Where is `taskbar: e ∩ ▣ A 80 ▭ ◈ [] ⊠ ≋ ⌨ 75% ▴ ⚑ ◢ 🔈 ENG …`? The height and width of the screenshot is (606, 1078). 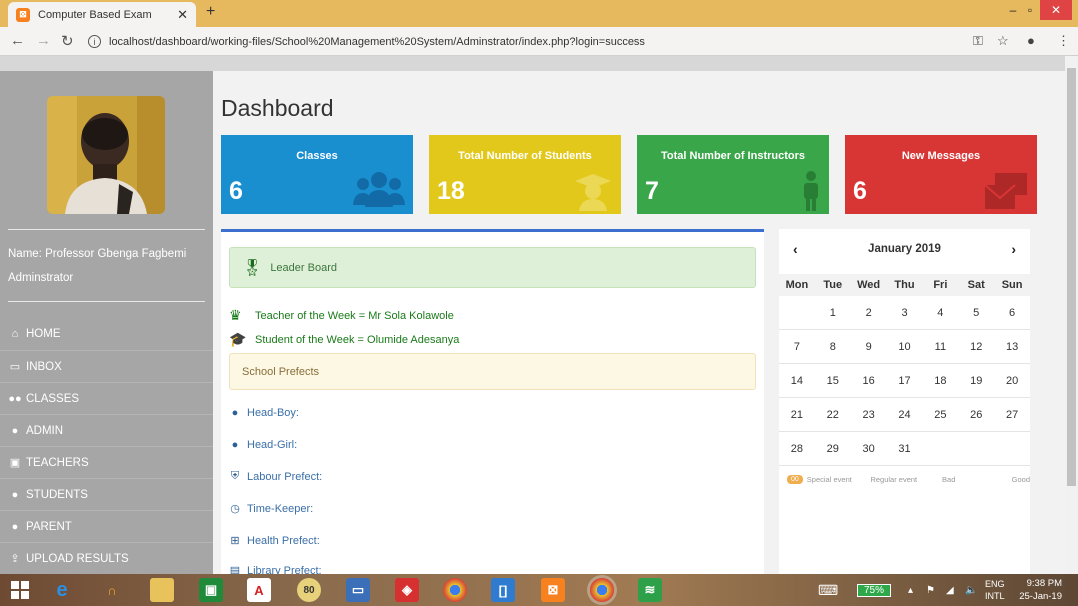
taskbar: e ∩ ▣ A 80 ▭ ◈ [] ⊠ ≋ ⌨ 75% ▴ ⚑ ◢ 🔈 ENG … is located at coordinates (539, 590).